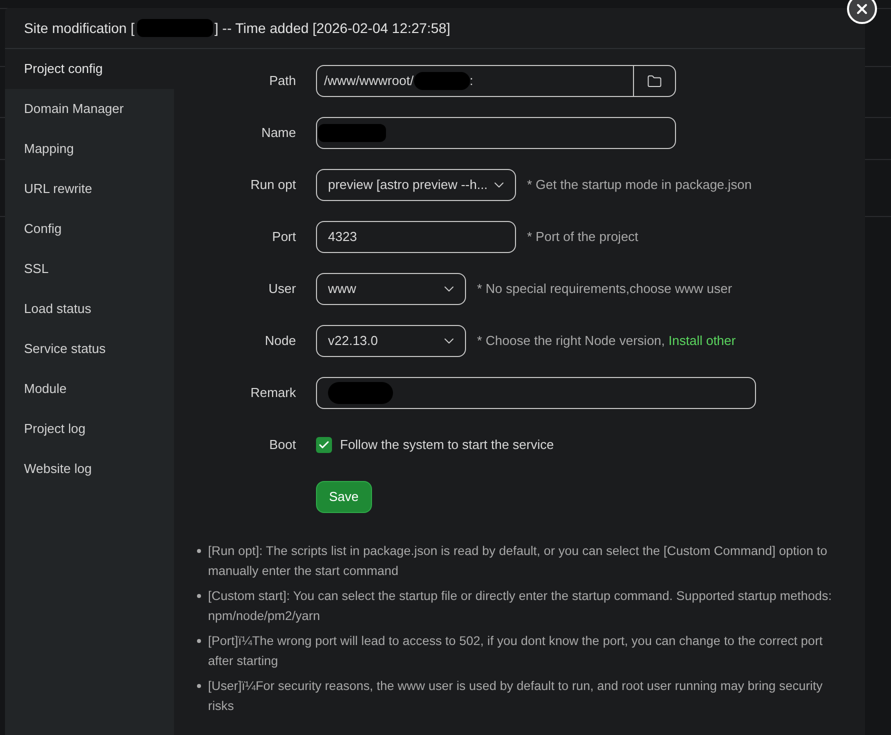 The height and width of the screenshot is (735, 891). I want to click on close-button, so click(862, 12).